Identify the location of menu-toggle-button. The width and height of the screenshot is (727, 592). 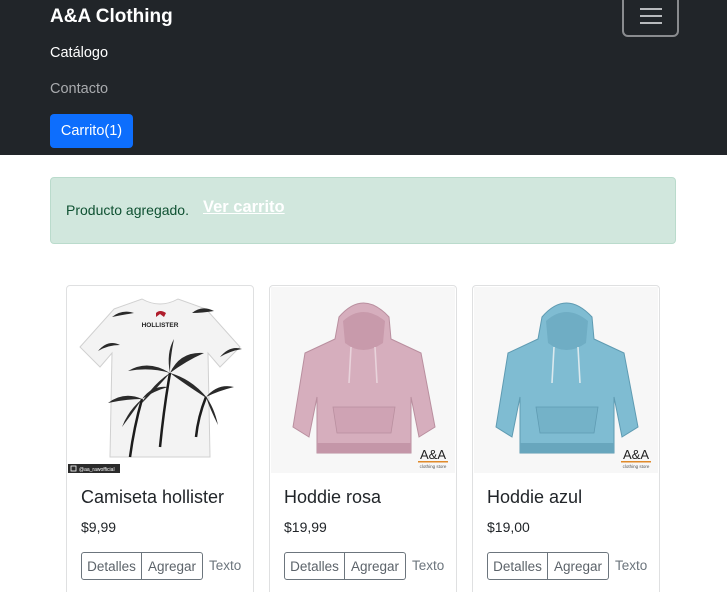
(650, 18).